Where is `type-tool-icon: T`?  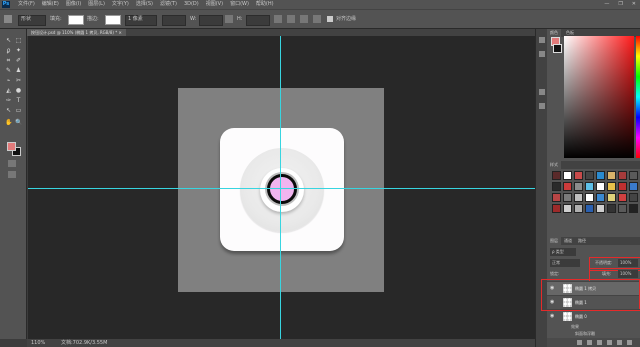
type-tool-icon: T is located at coordinates (18, 100).